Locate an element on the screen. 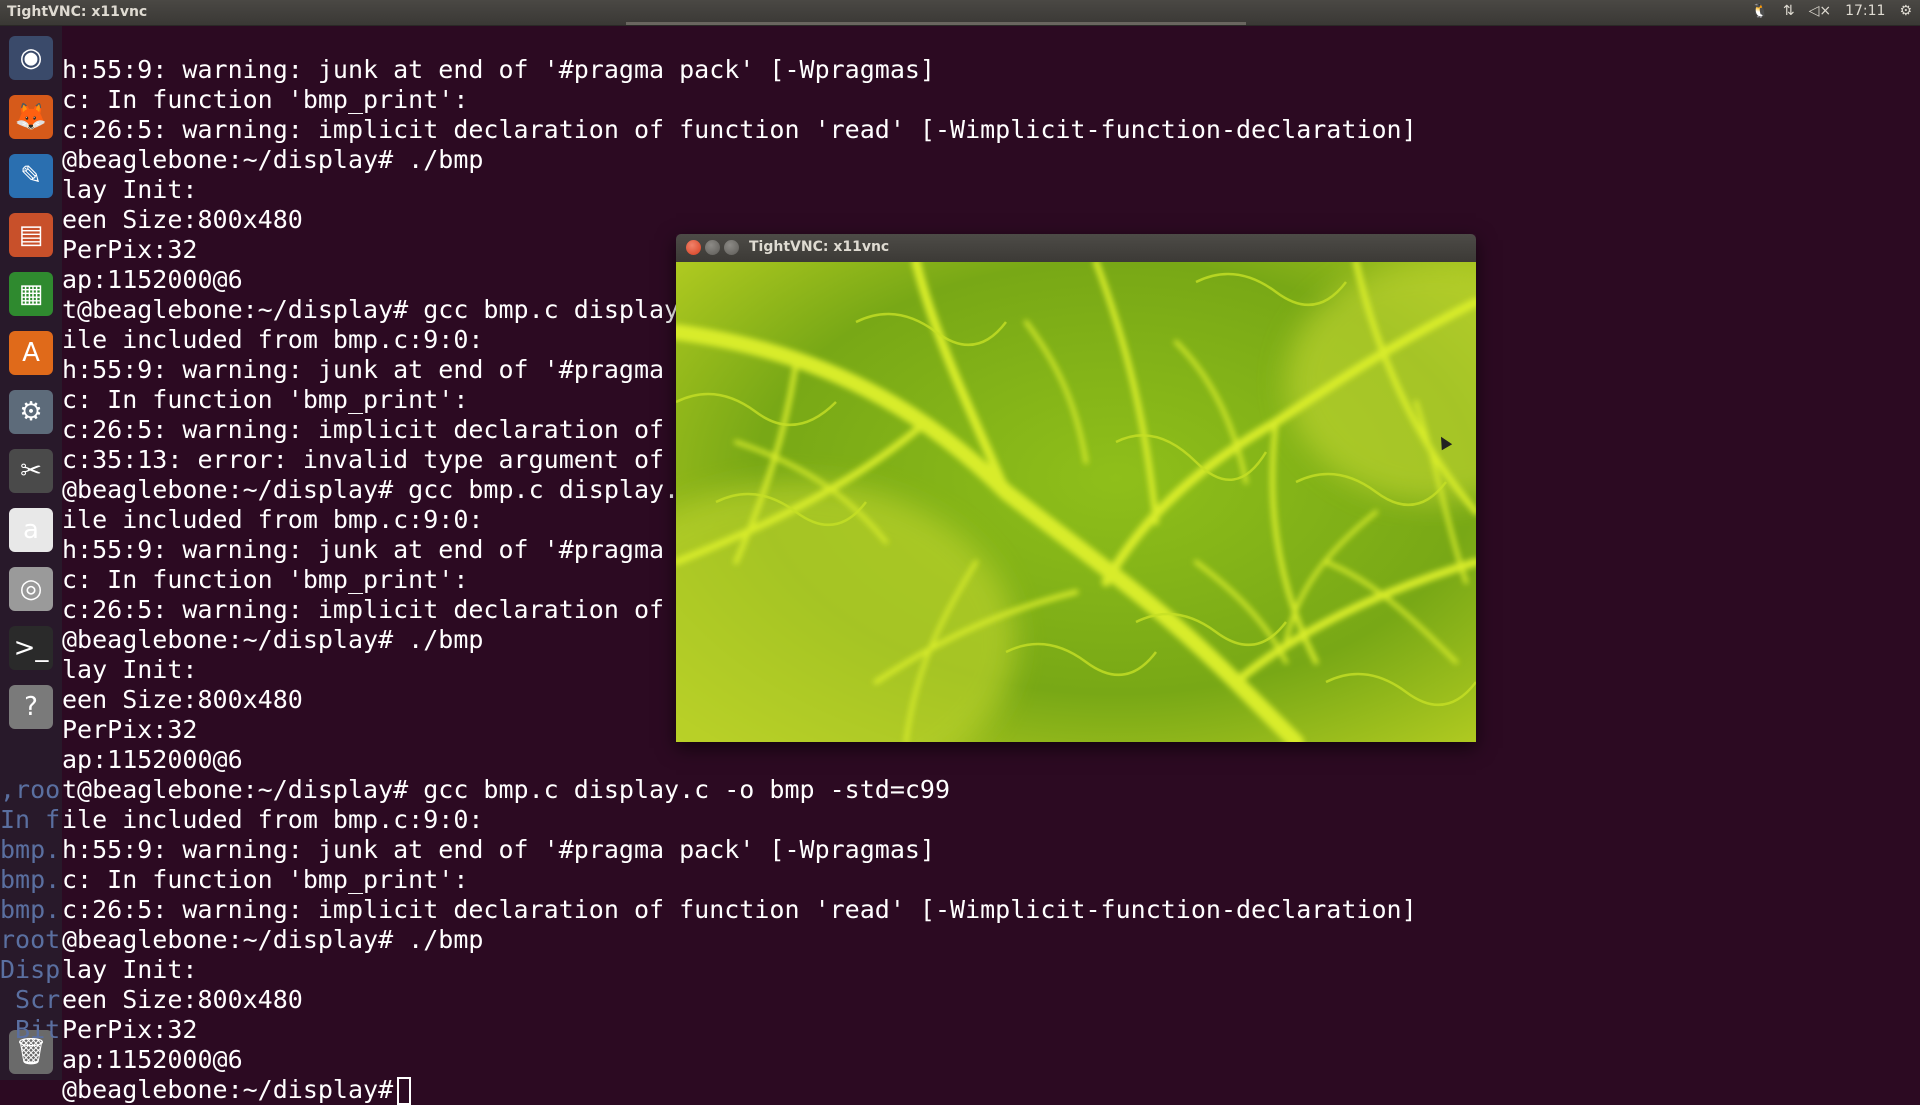 The height and width of the screenshot is (1105, 1920). system-settings-icon: ⚙ is located at coordinates (31, 412).